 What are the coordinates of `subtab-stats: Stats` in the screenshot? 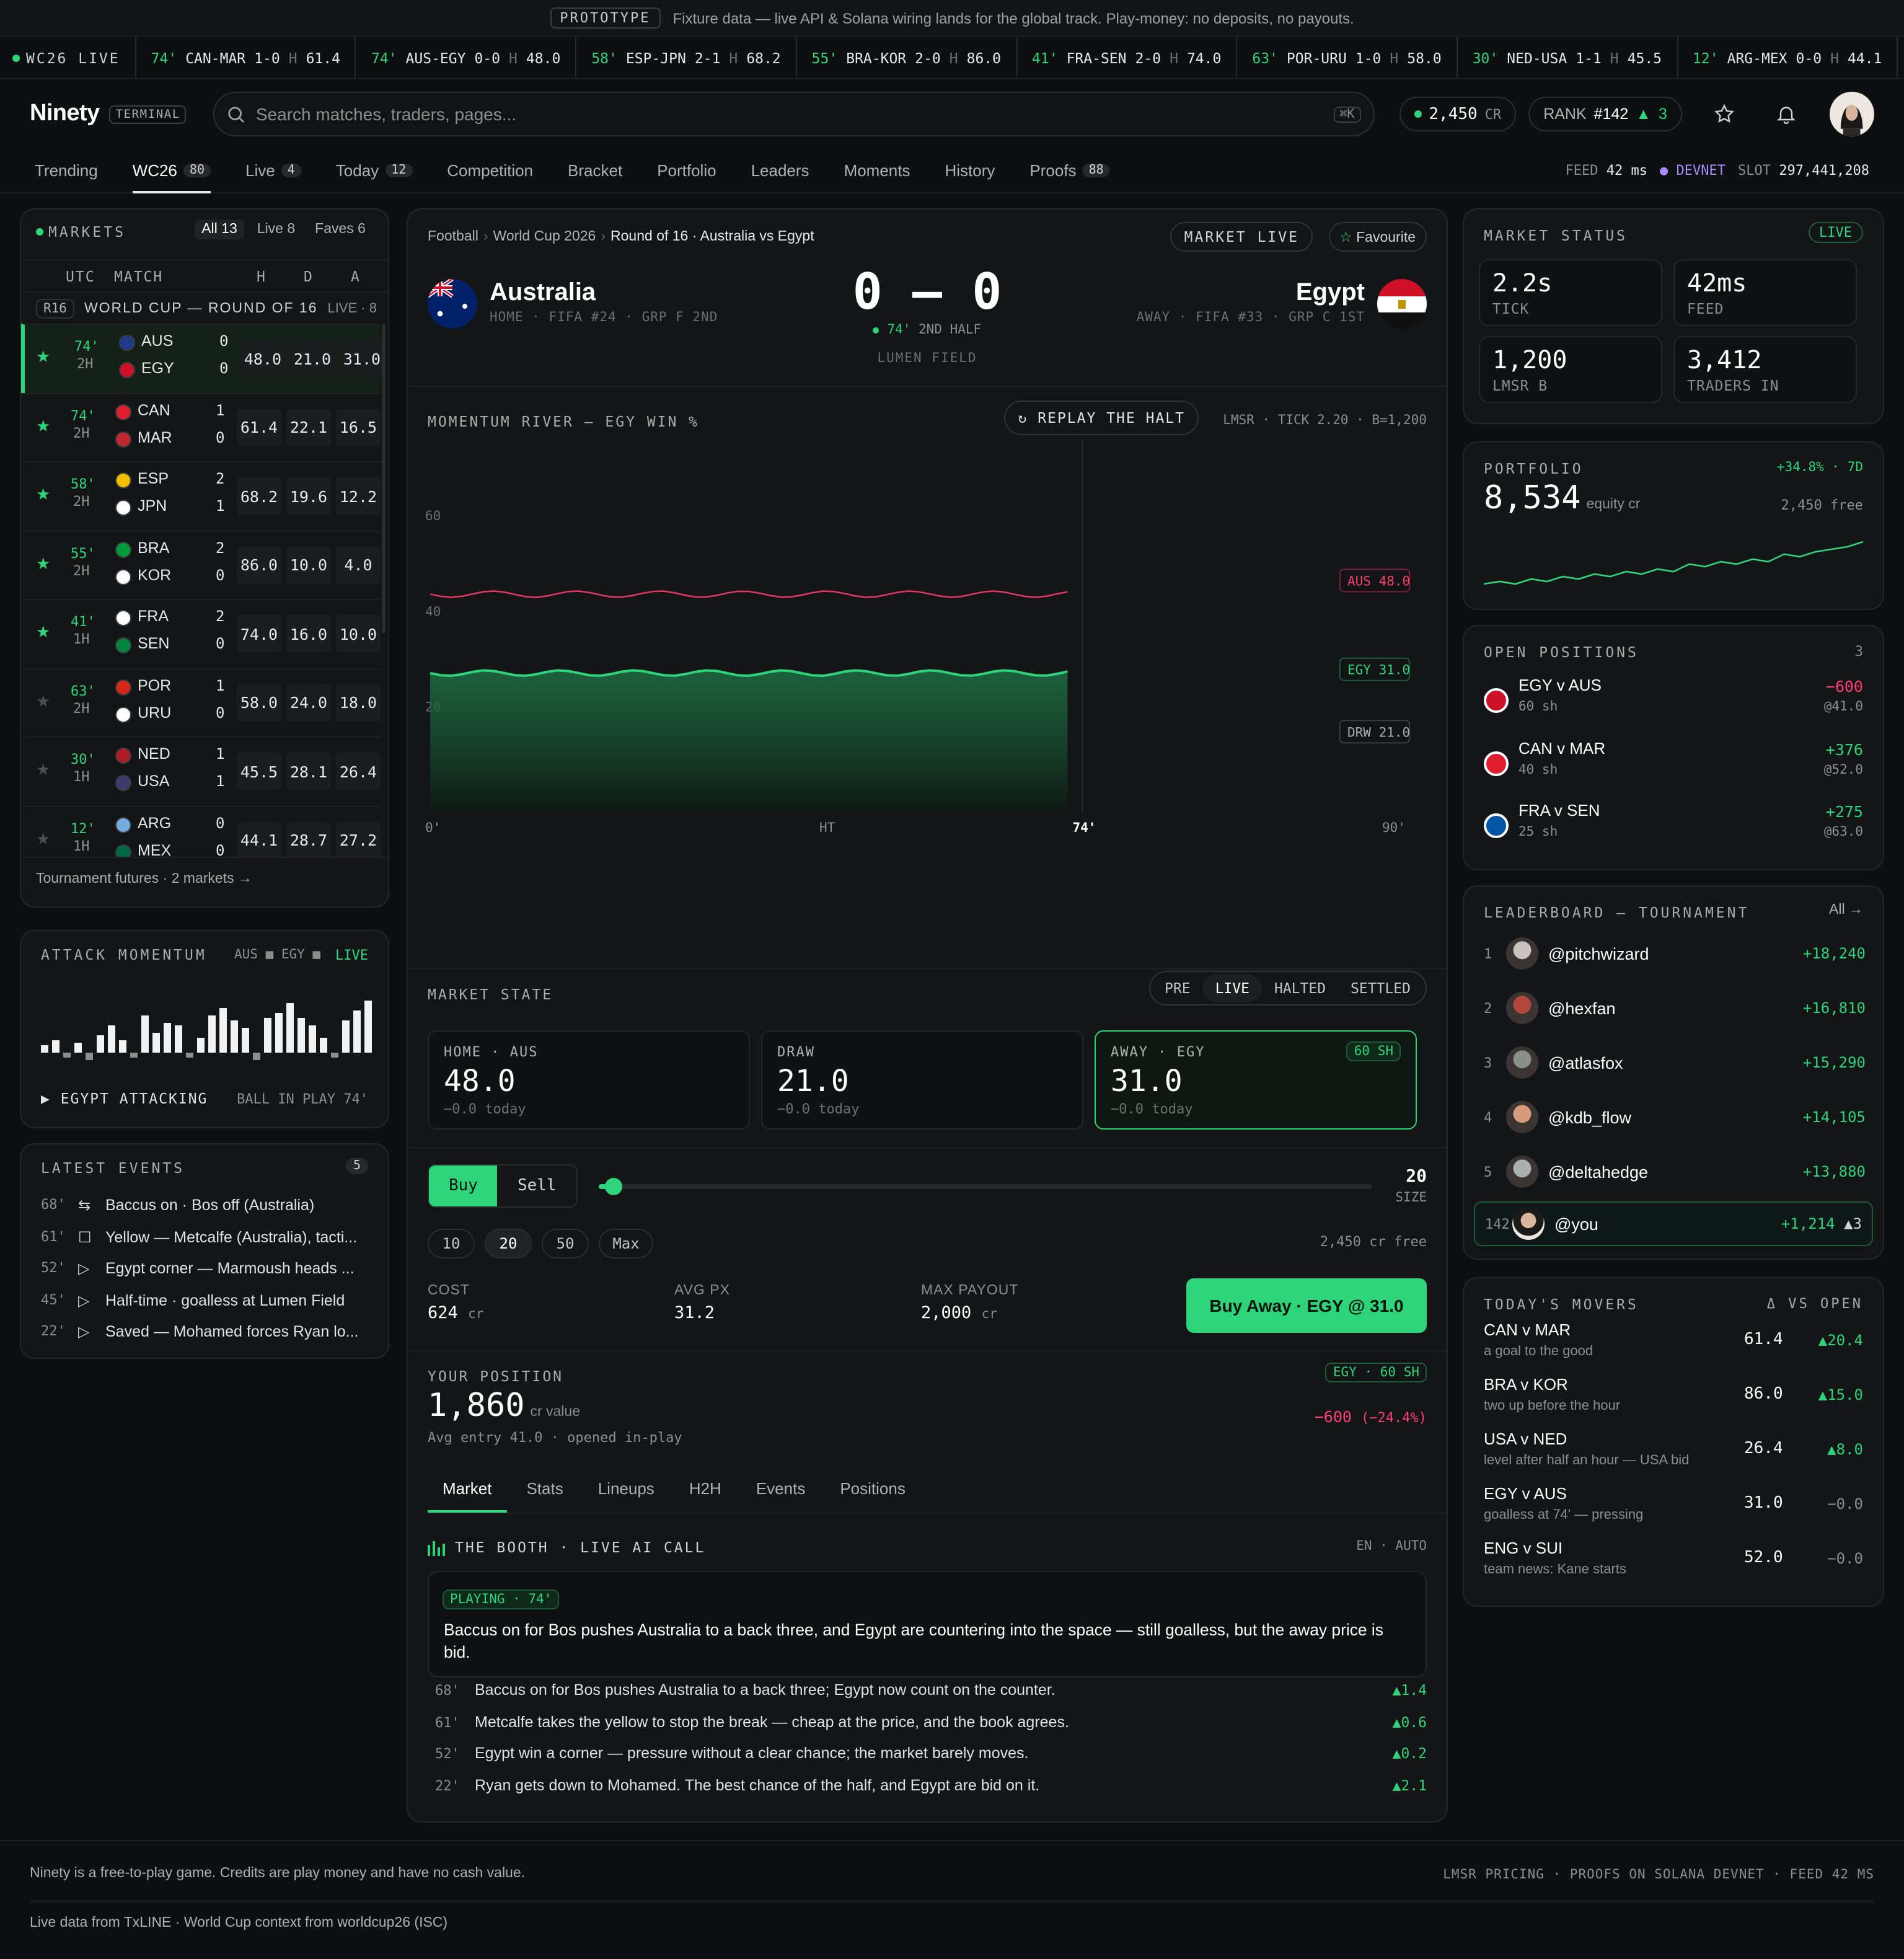 It's located at (544, 1490).